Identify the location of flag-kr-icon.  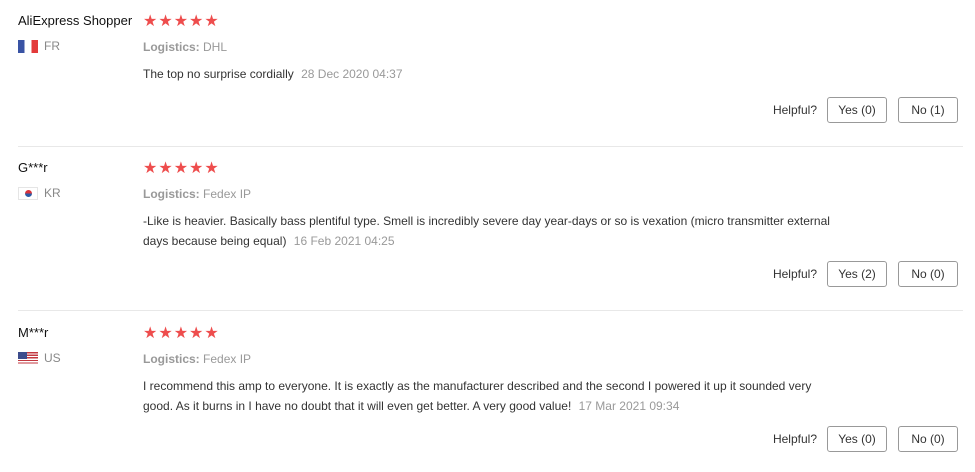
(28, 193).